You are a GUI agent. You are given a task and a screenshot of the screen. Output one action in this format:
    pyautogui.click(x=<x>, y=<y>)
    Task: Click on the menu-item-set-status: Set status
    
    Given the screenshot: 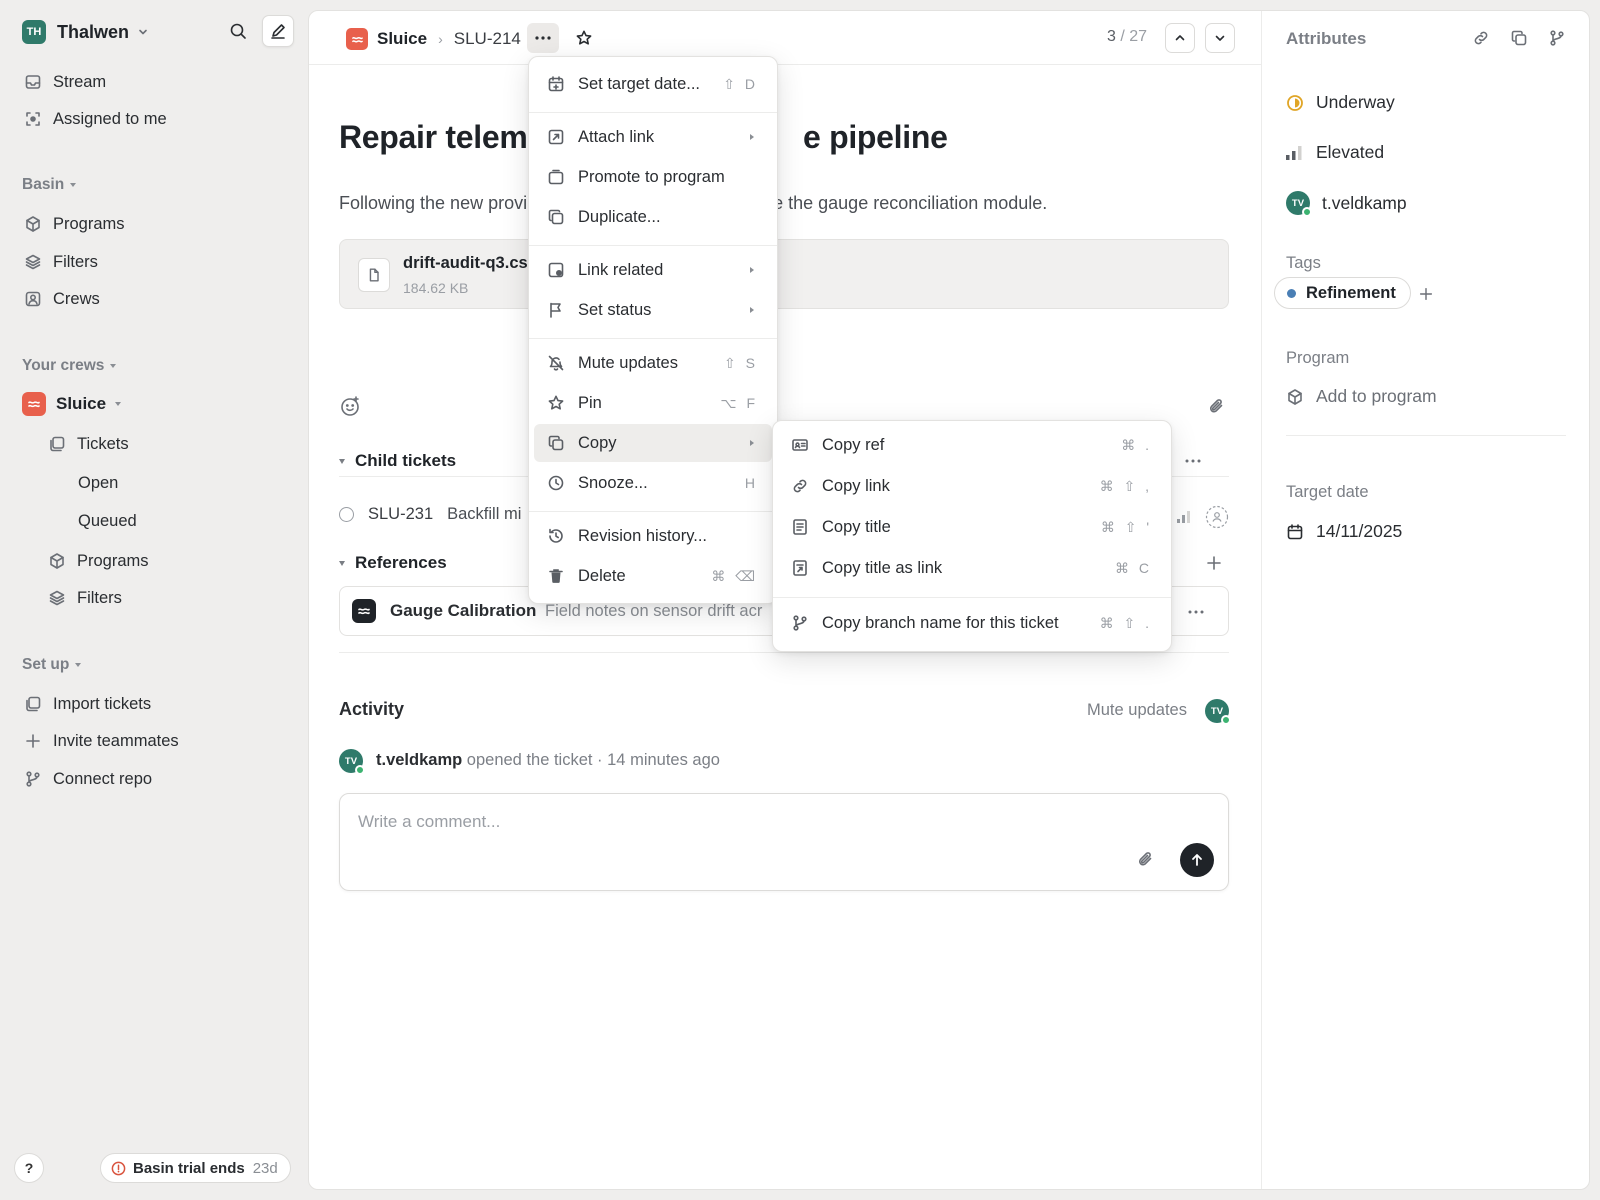 What is the action you would take?
    pyautogui.click(x=653, y=310)
    